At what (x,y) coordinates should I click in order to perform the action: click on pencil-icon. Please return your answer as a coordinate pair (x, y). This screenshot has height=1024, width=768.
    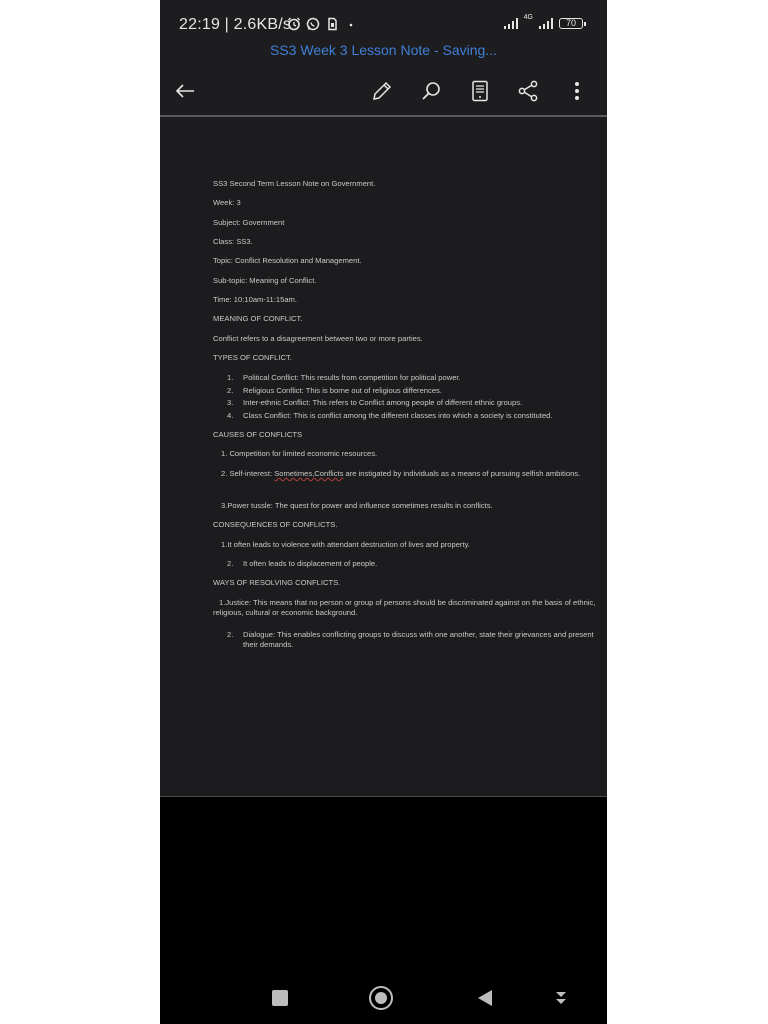
    Looking at the image, I should click on (382, 90).